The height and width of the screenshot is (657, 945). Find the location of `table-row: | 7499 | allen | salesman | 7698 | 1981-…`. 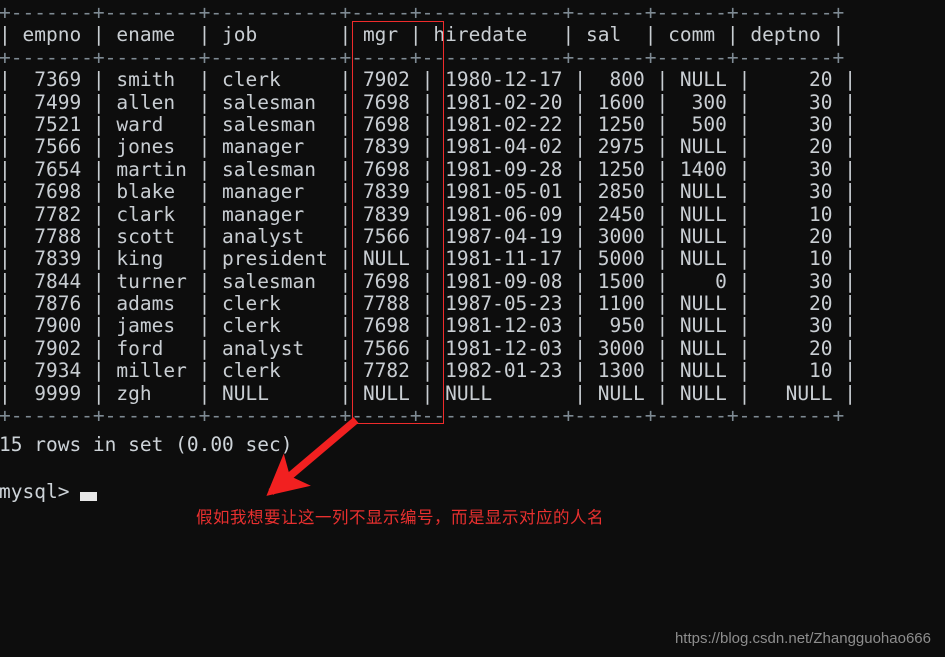

table-row: | 7499 | allen | salesman | 7698 | 1981-… is located at coordinates (428, 102).